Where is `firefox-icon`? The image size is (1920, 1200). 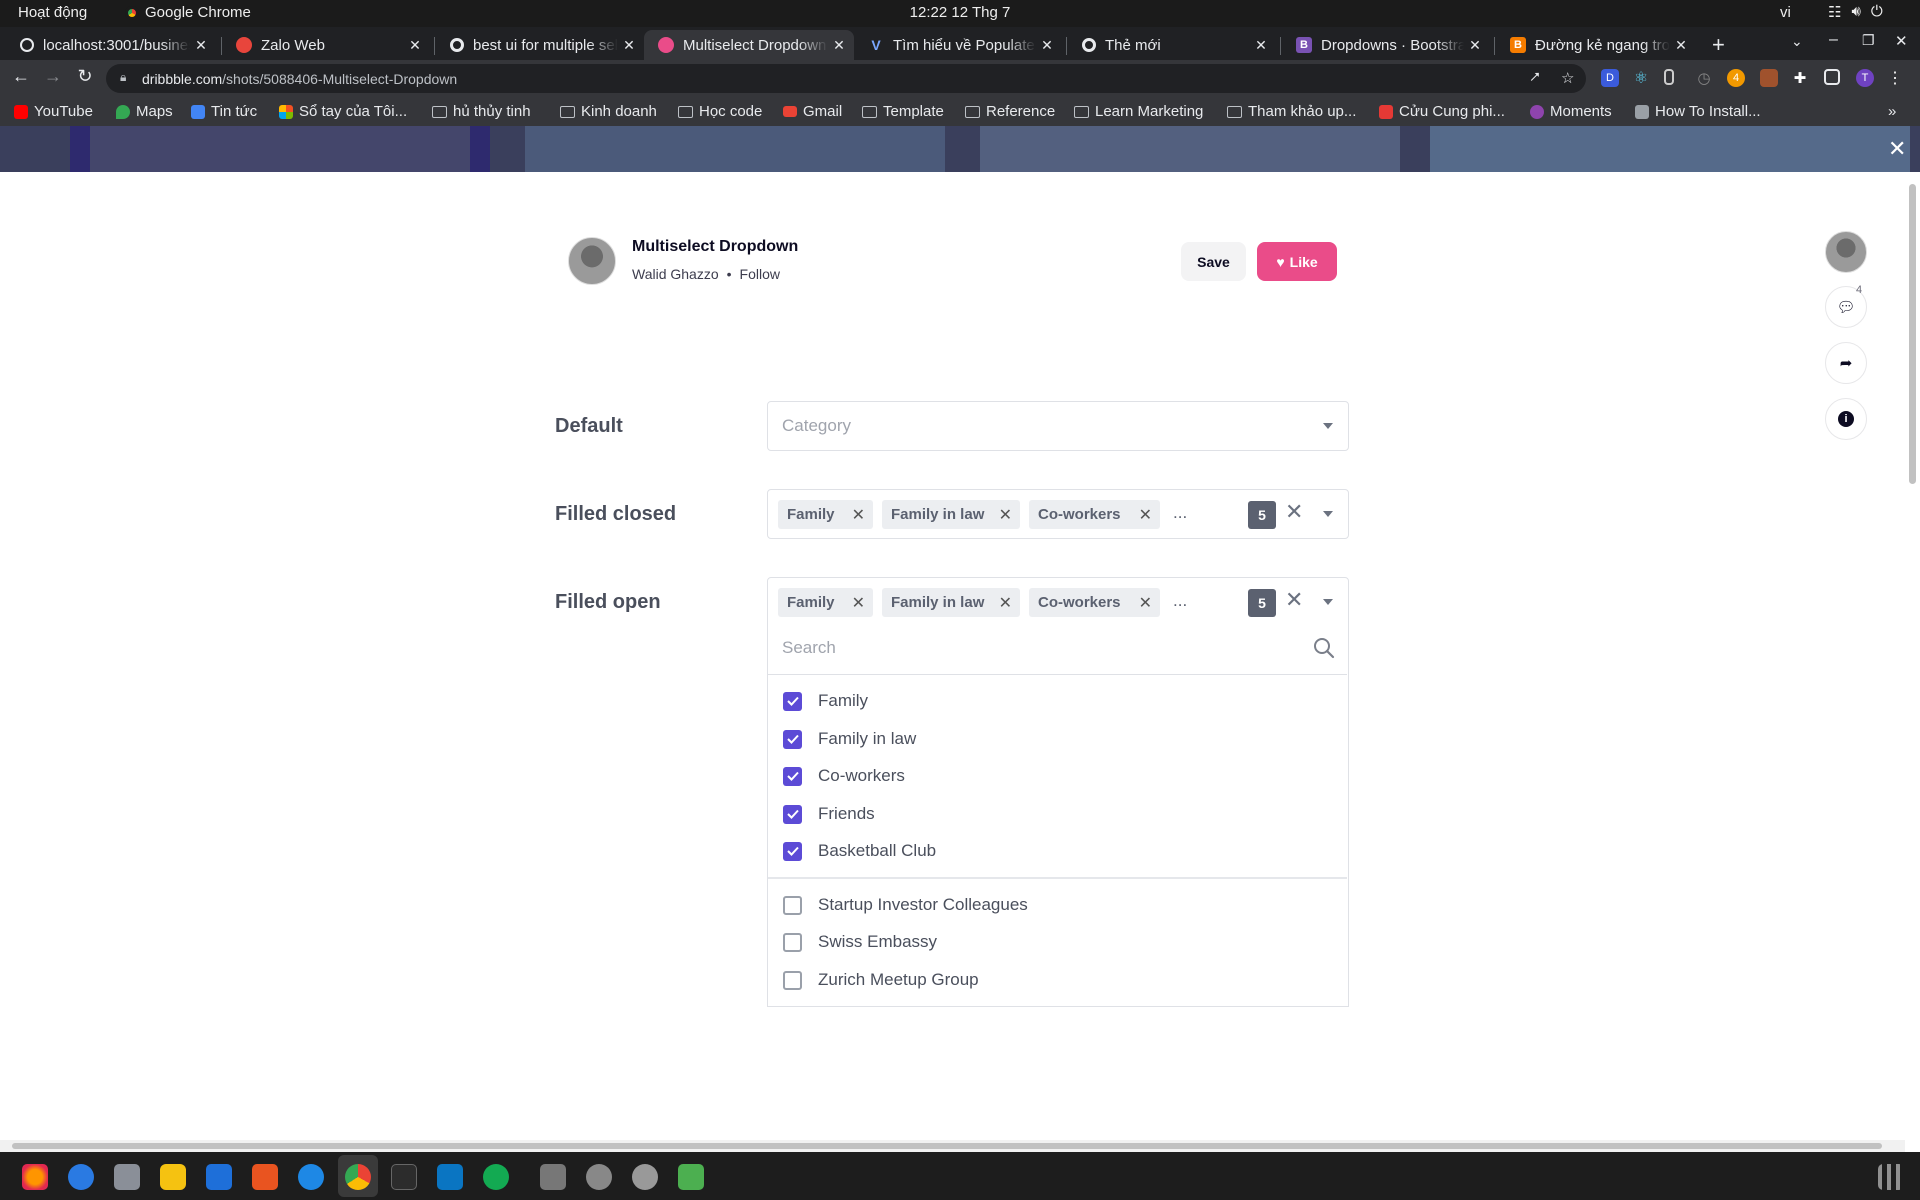 firefox-icon is located at coordinates (35, 1177).